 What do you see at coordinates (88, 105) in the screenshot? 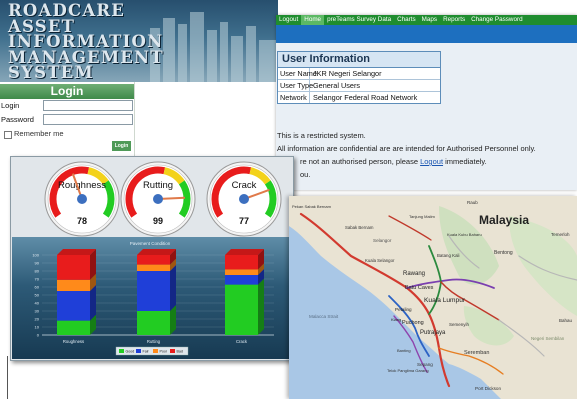
I see `login-input` at bounding box center [88, 105].